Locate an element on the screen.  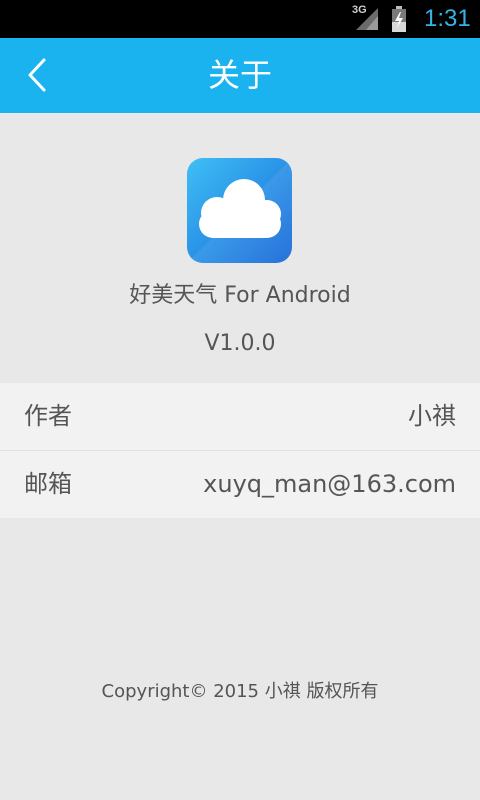
email-value: xuyq_man@163.com is located at coordinates (329, 484).